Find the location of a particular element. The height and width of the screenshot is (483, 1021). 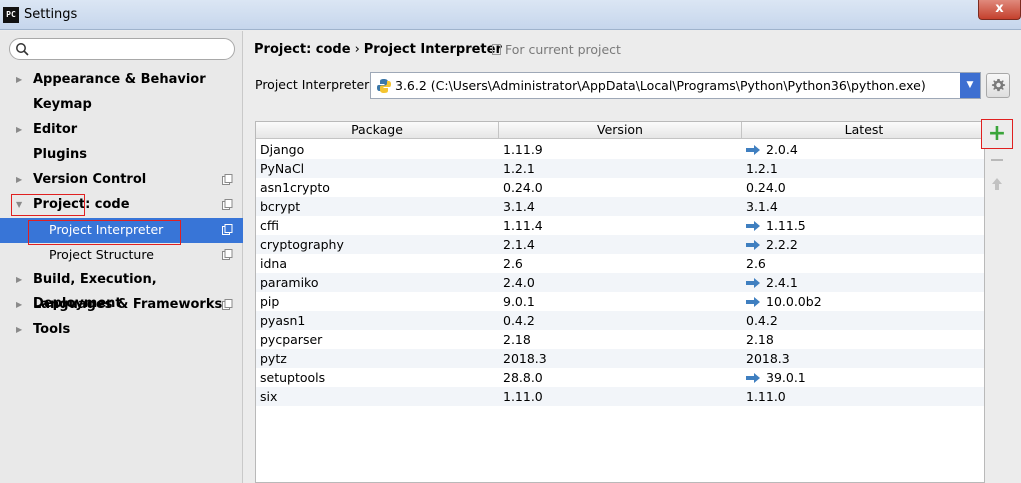

package-version: 2.4.0 is located at coordinates (519, 282).